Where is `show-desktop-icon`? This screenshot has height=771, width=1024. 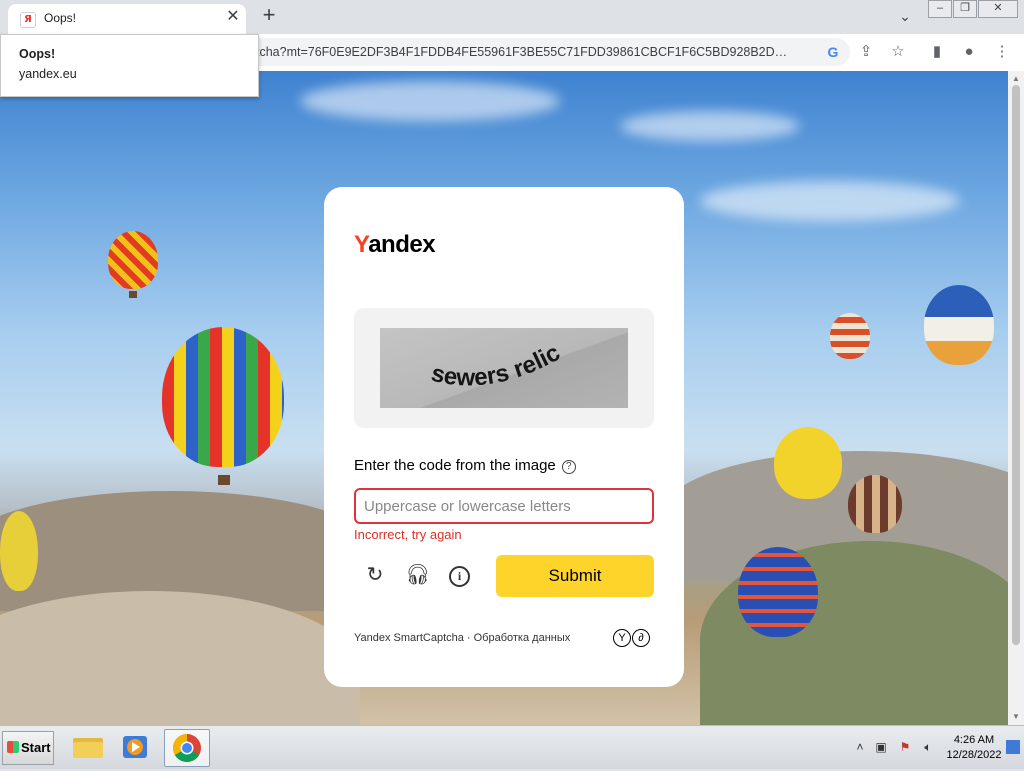
show-desktop-icon is located at coordinates (1013, 747).